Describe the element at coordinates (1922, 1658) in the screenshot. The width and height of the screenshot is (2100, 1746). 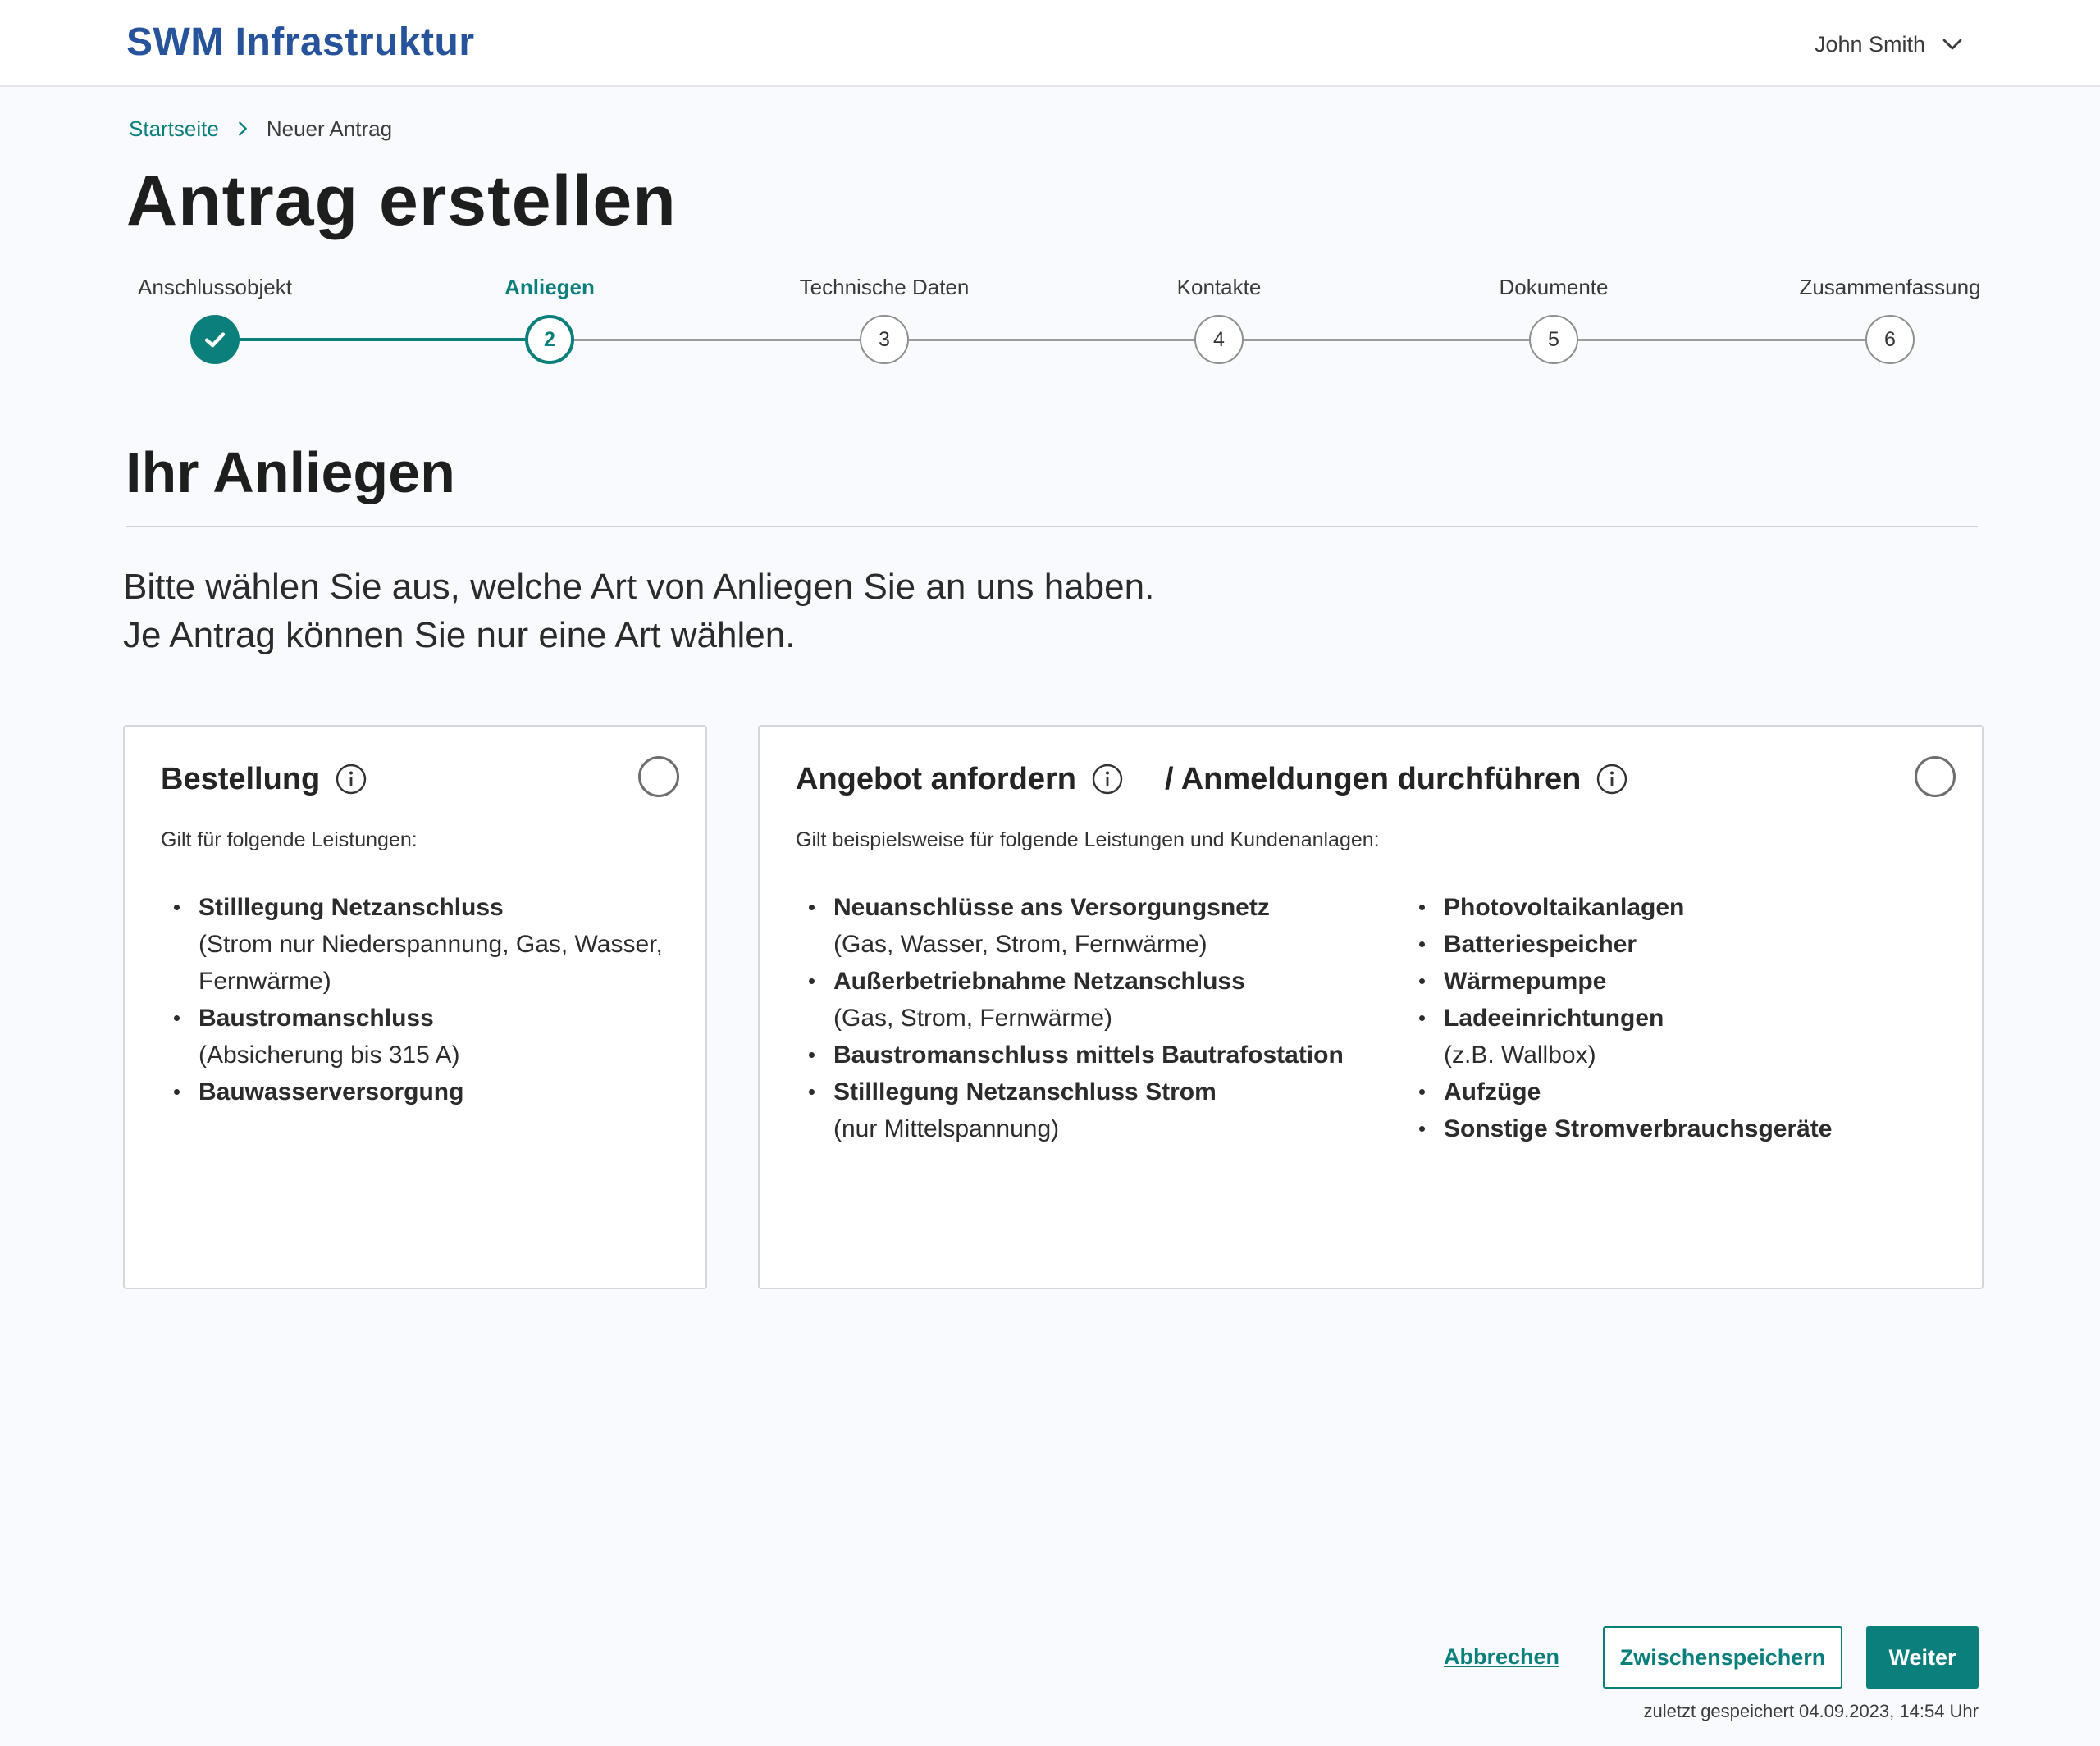
I see `next-button: Weiter` at that location.